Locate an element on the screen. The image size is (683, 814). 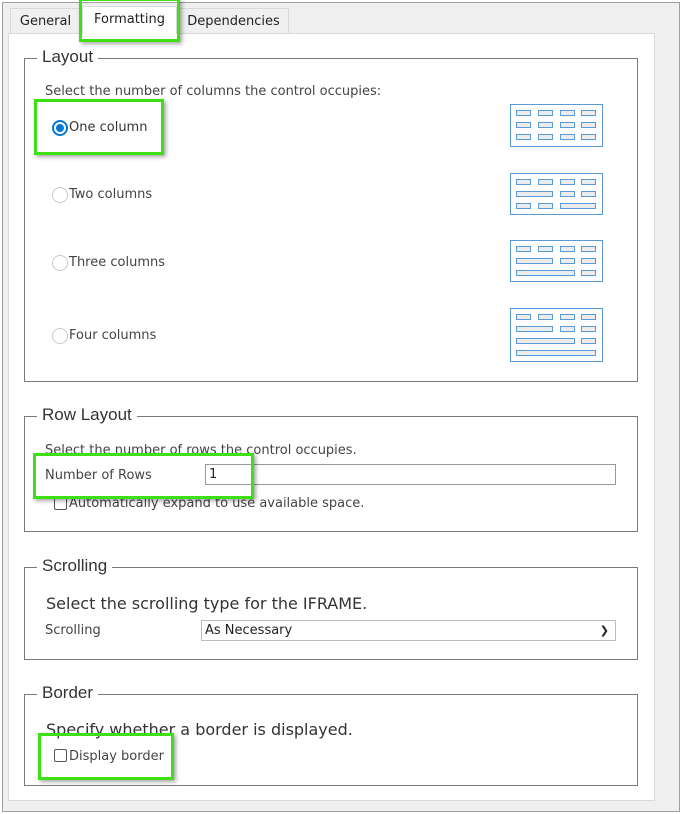
one-column-label: One column is located at coordinates (108, 127).